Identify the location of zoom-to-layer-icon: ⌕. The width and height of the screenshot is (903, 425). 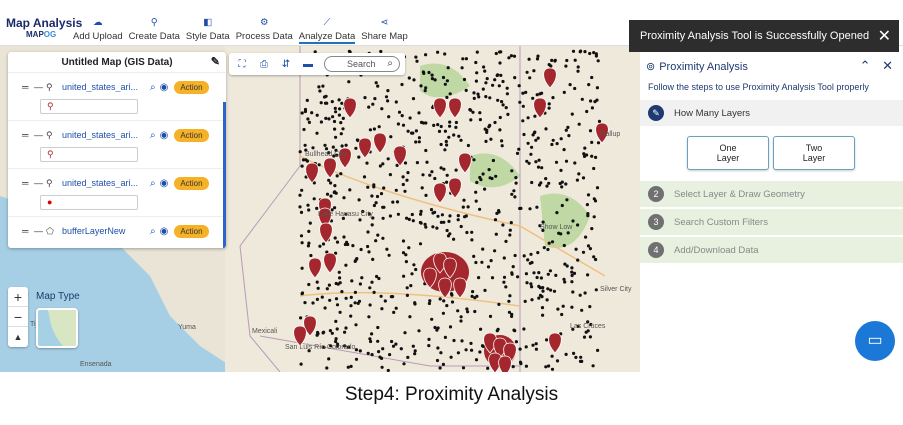
(153, 87).